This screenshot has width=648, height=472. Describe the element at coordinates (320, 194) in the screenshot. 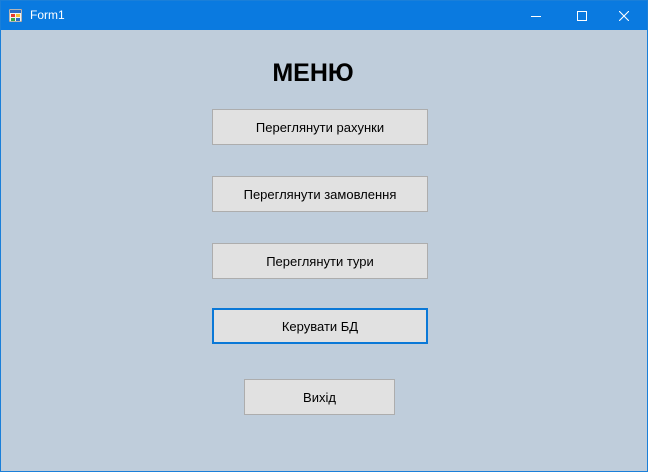

I see `view-orders-button: Переглянути замовлення` at that location.